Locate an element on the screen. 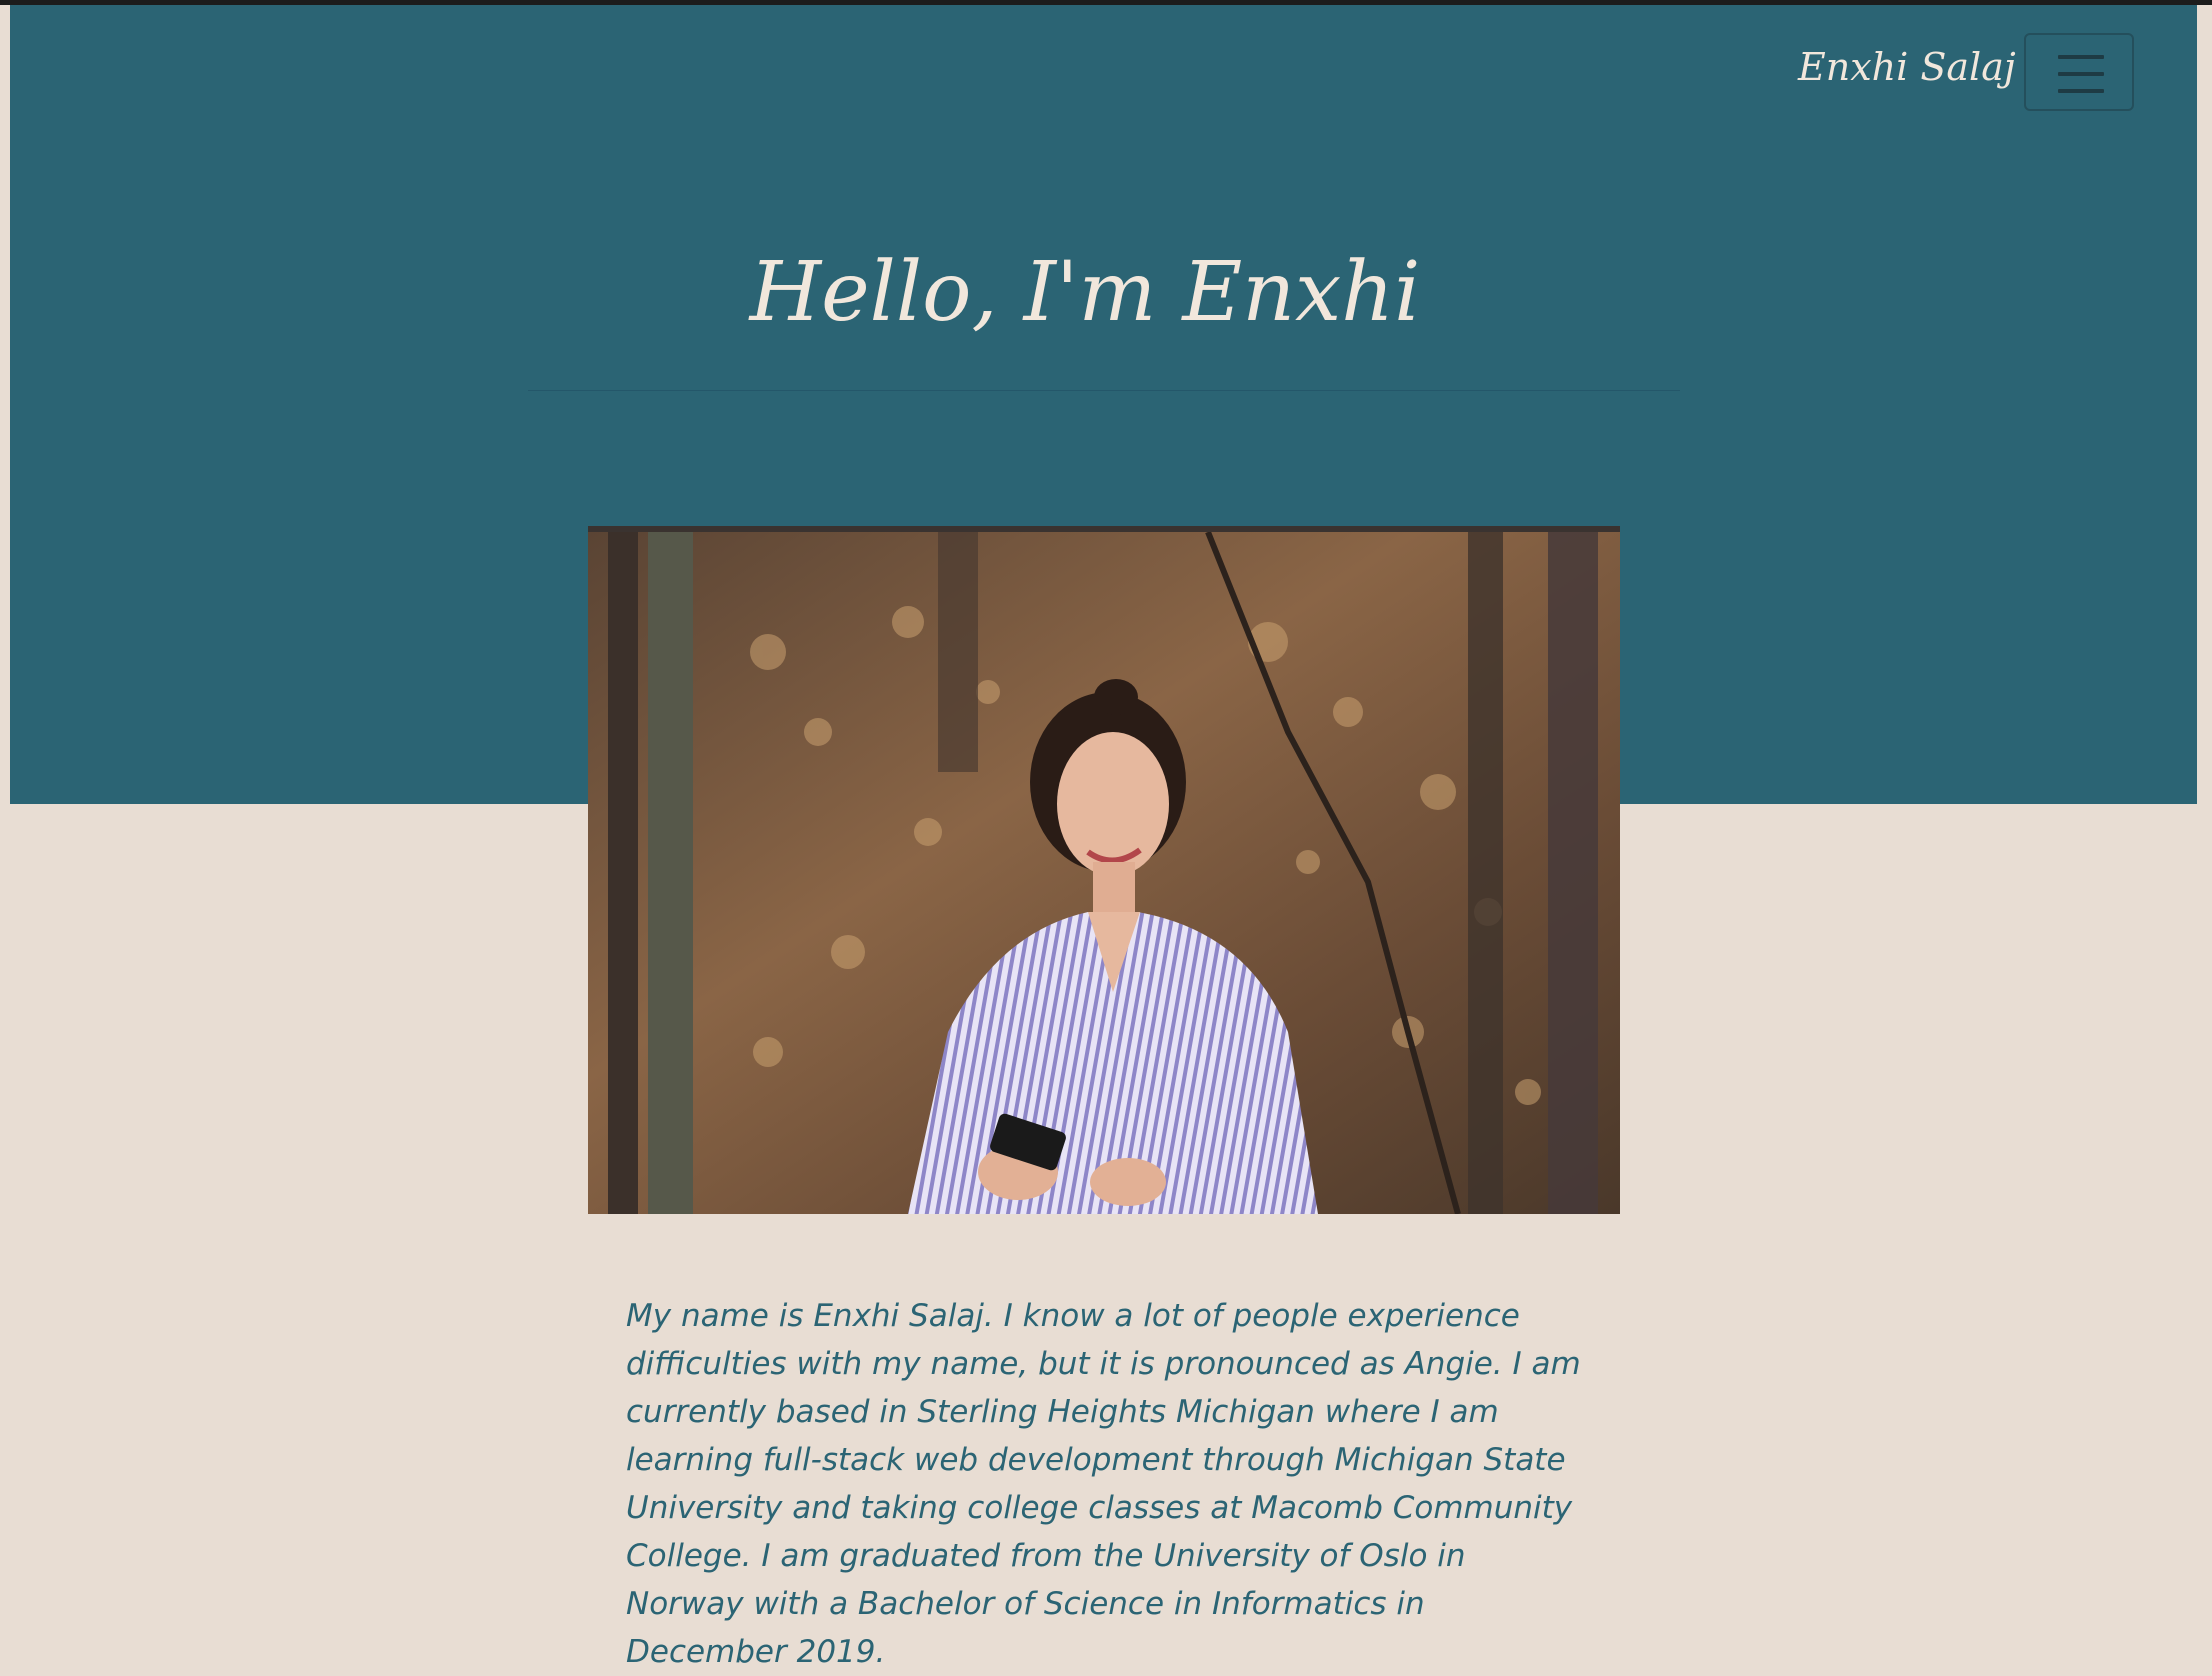  title-divider is located at coordinates (1104, 390).